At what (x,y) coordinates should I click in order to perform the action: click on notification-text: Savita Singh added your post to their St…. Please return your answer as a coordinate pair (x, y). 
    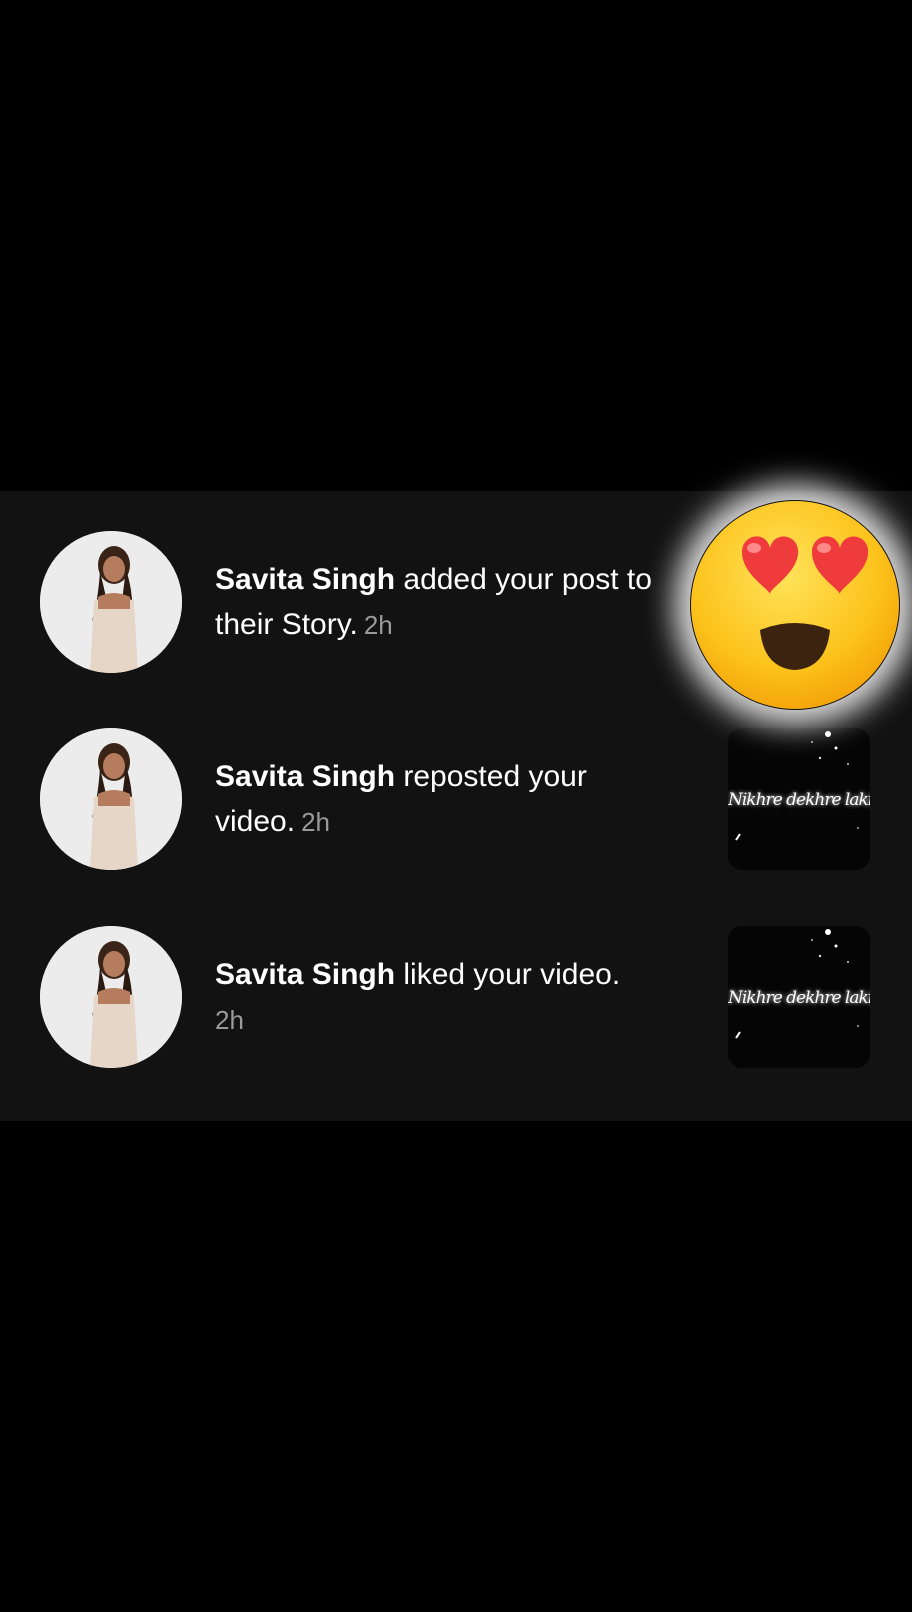
    Looking at the image, I should click on (450, 602).